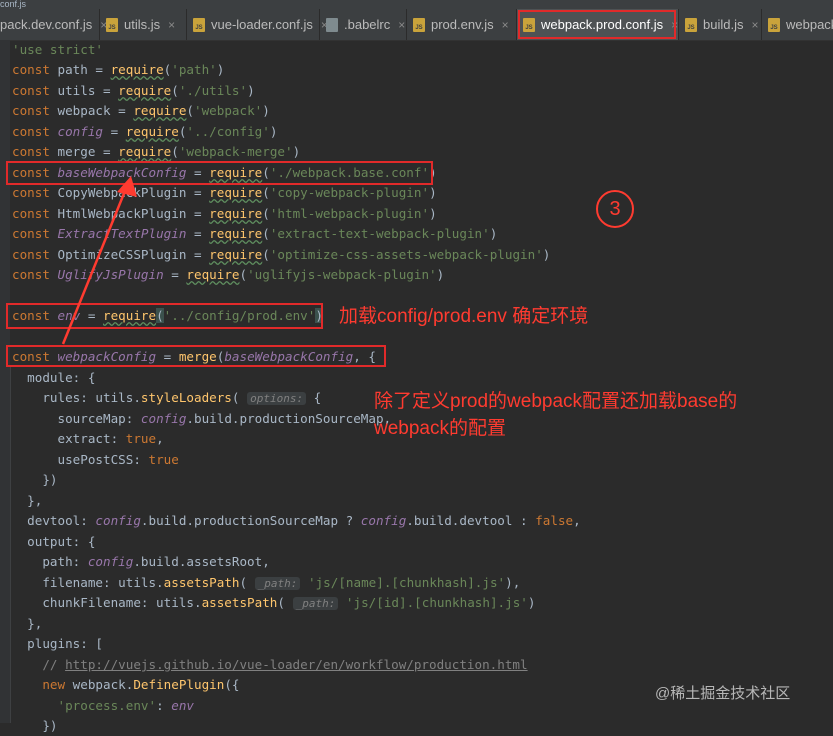 This screenshot has height=736, width=833. Describe the element at coordinates (440, 428) in the screenshot. I see `merge-annotation-line2: webpack的配置` at that location.